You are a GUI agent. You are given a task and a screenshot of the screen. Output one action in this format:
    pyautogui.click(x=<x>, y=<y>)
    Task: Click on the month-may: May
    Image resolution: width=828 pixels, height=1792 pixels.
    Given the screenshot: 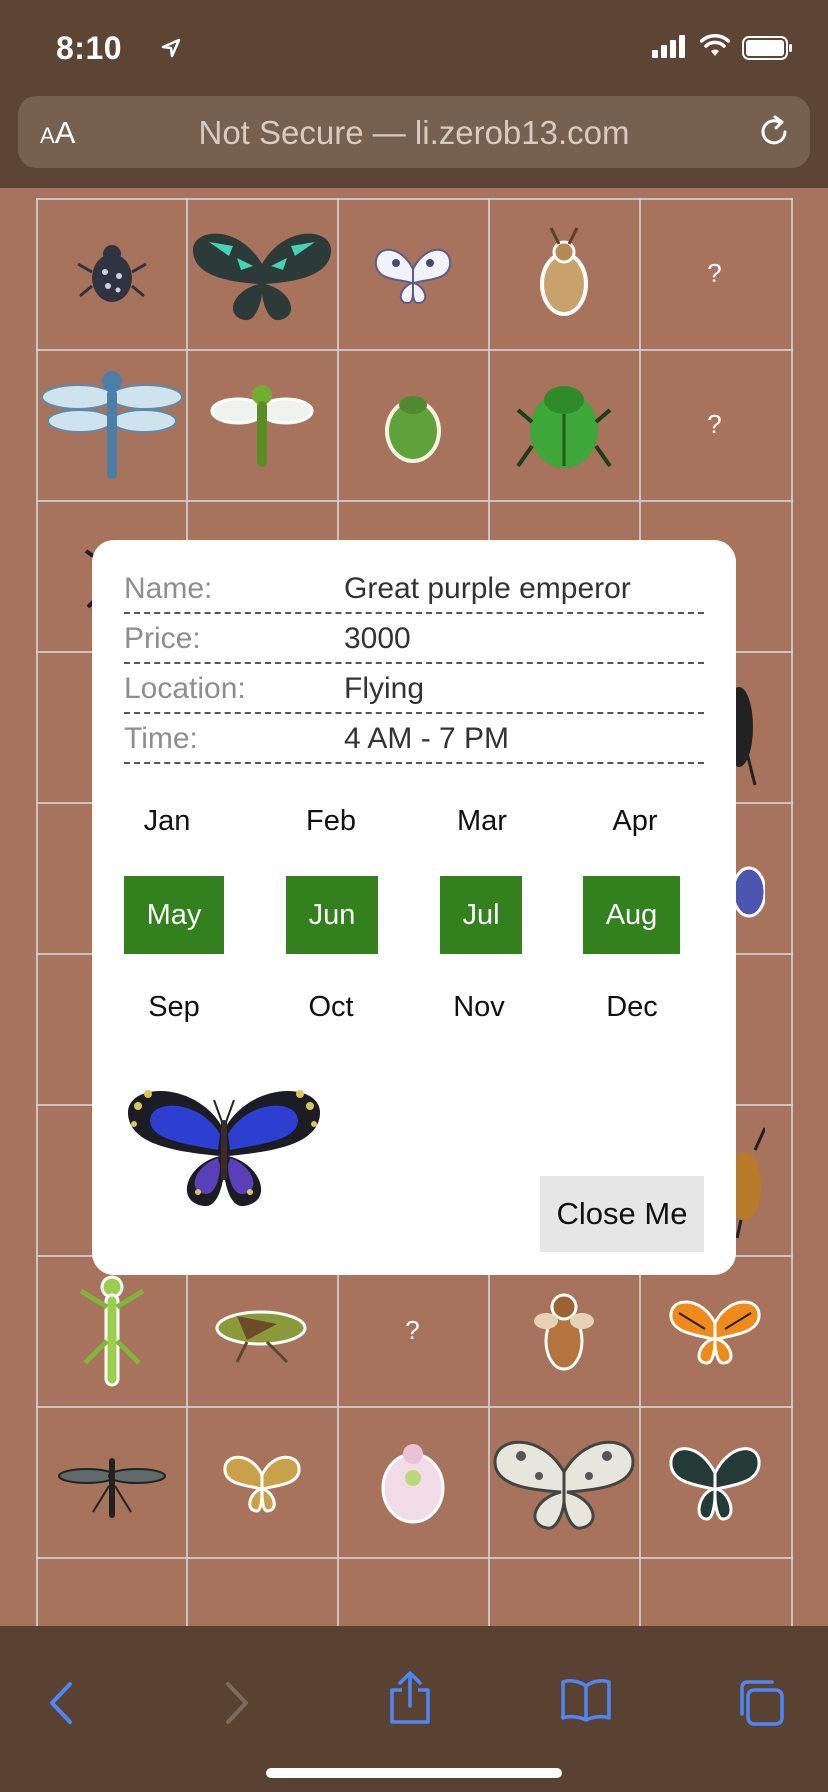 What is the action you would take?
    pyautogui.click(x=174, y=915)
    